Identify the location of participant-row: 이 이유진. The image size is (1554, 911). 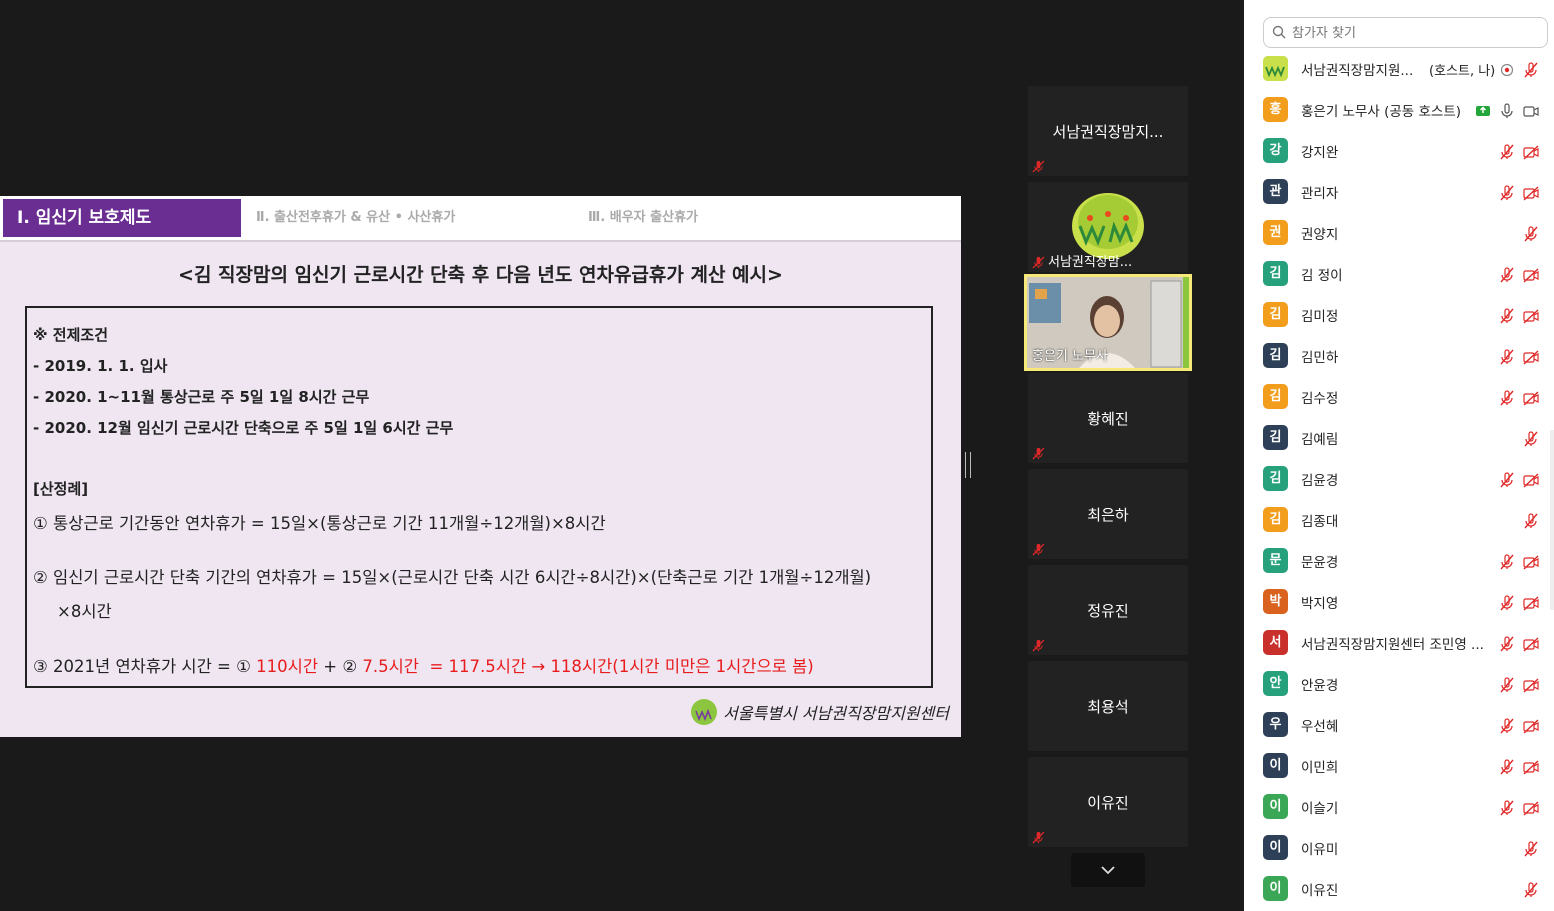
(1399, 890).